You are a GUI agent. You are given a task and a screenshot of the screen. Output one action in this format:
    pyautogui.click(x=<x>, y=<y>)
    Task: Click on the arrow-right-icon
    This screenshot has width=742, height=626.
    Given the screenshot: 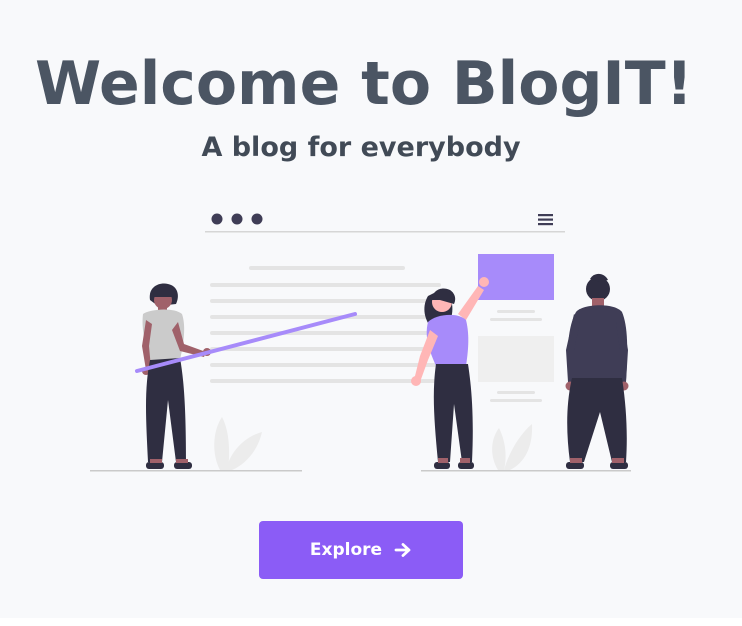 What is the action you would take?
    pyautogui.click(x=403, y=550)
    